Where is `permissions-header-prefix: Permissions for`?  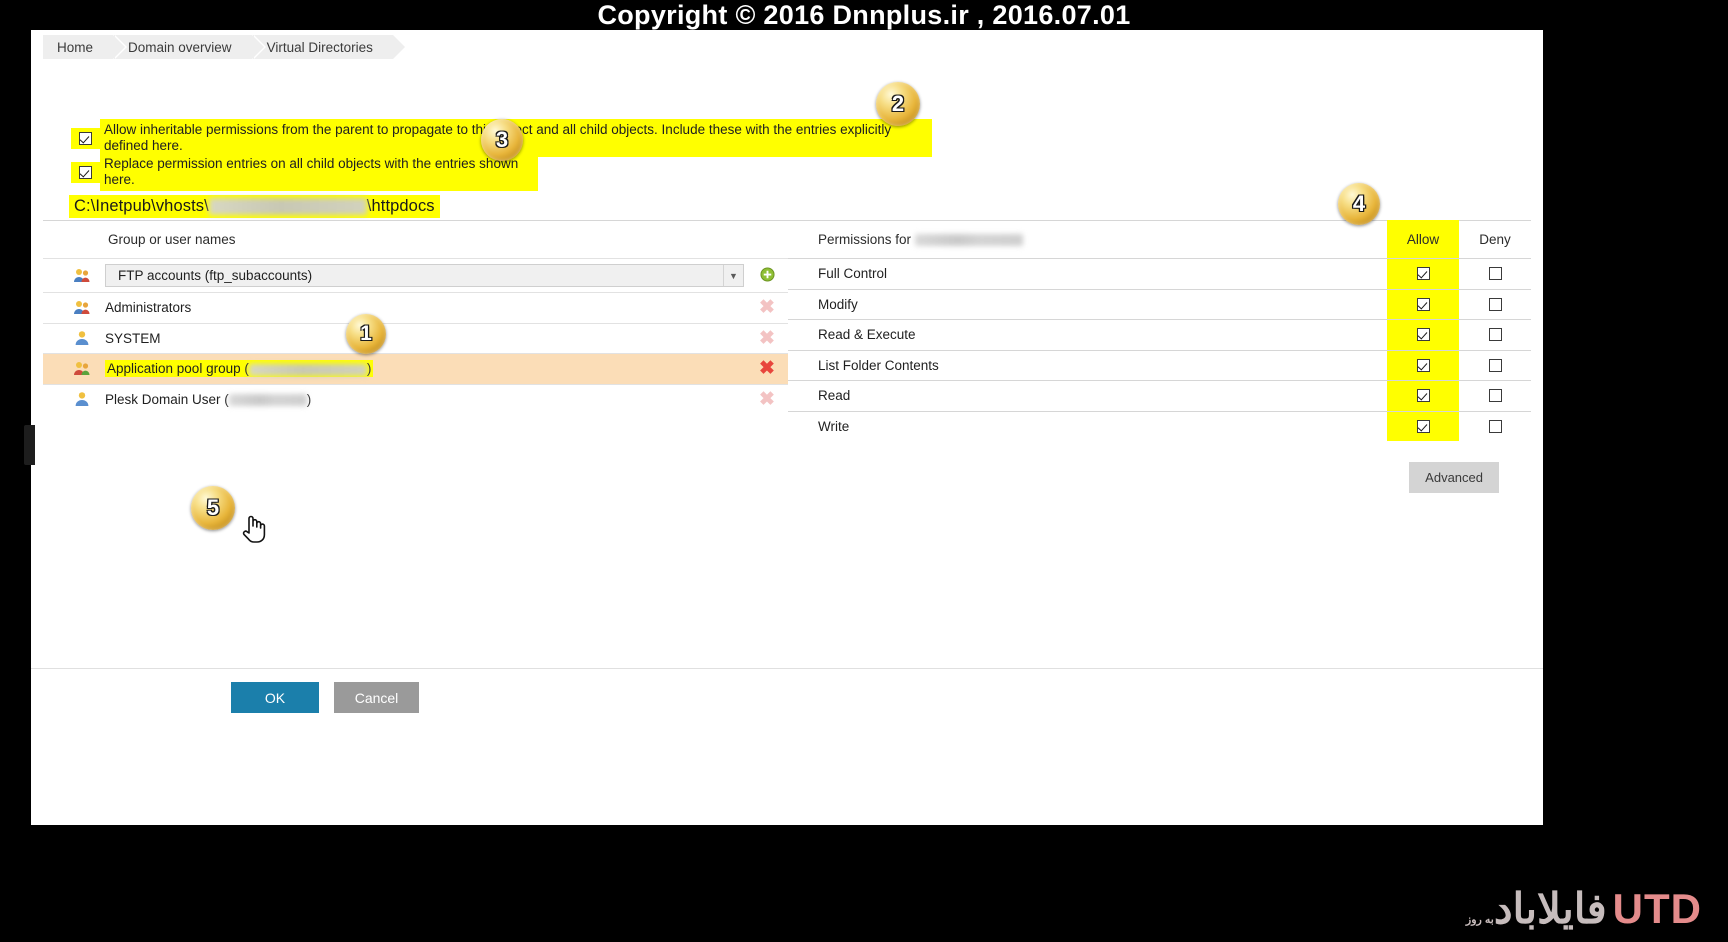 permissions-header-prefix: Permissions for is located at coordinates (866, 239).